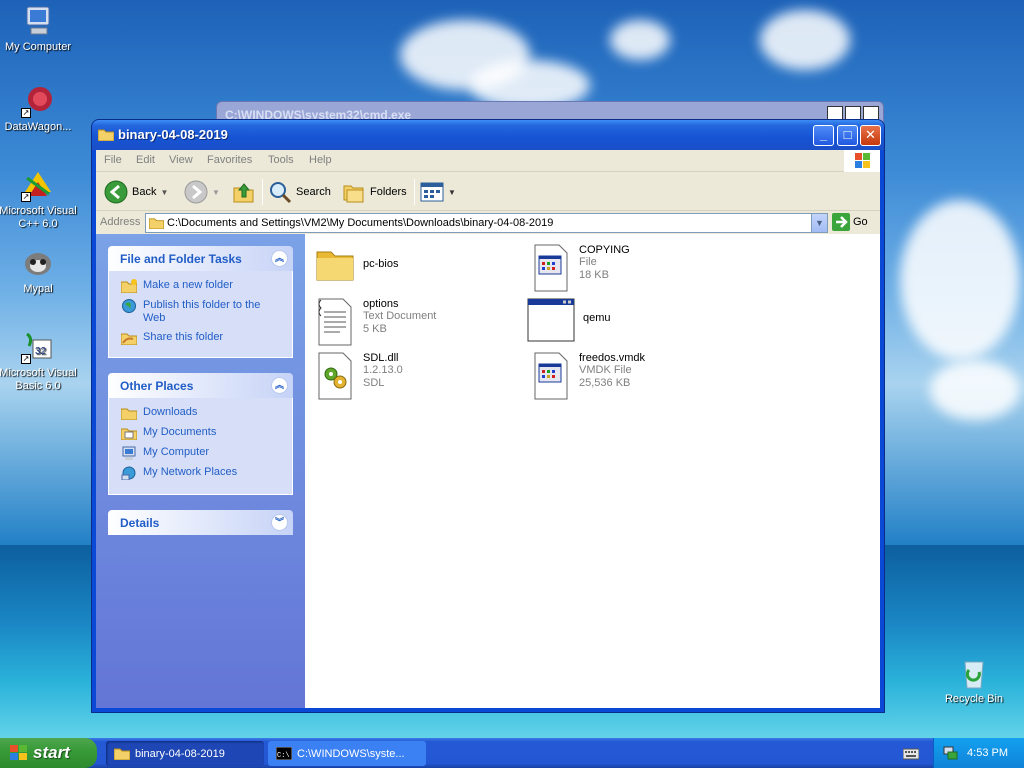 This screenshot has height=768, width=1024. Describe the element at coordinates (129, 286) in the screenshot. I see `new-folder-icon` at that location.